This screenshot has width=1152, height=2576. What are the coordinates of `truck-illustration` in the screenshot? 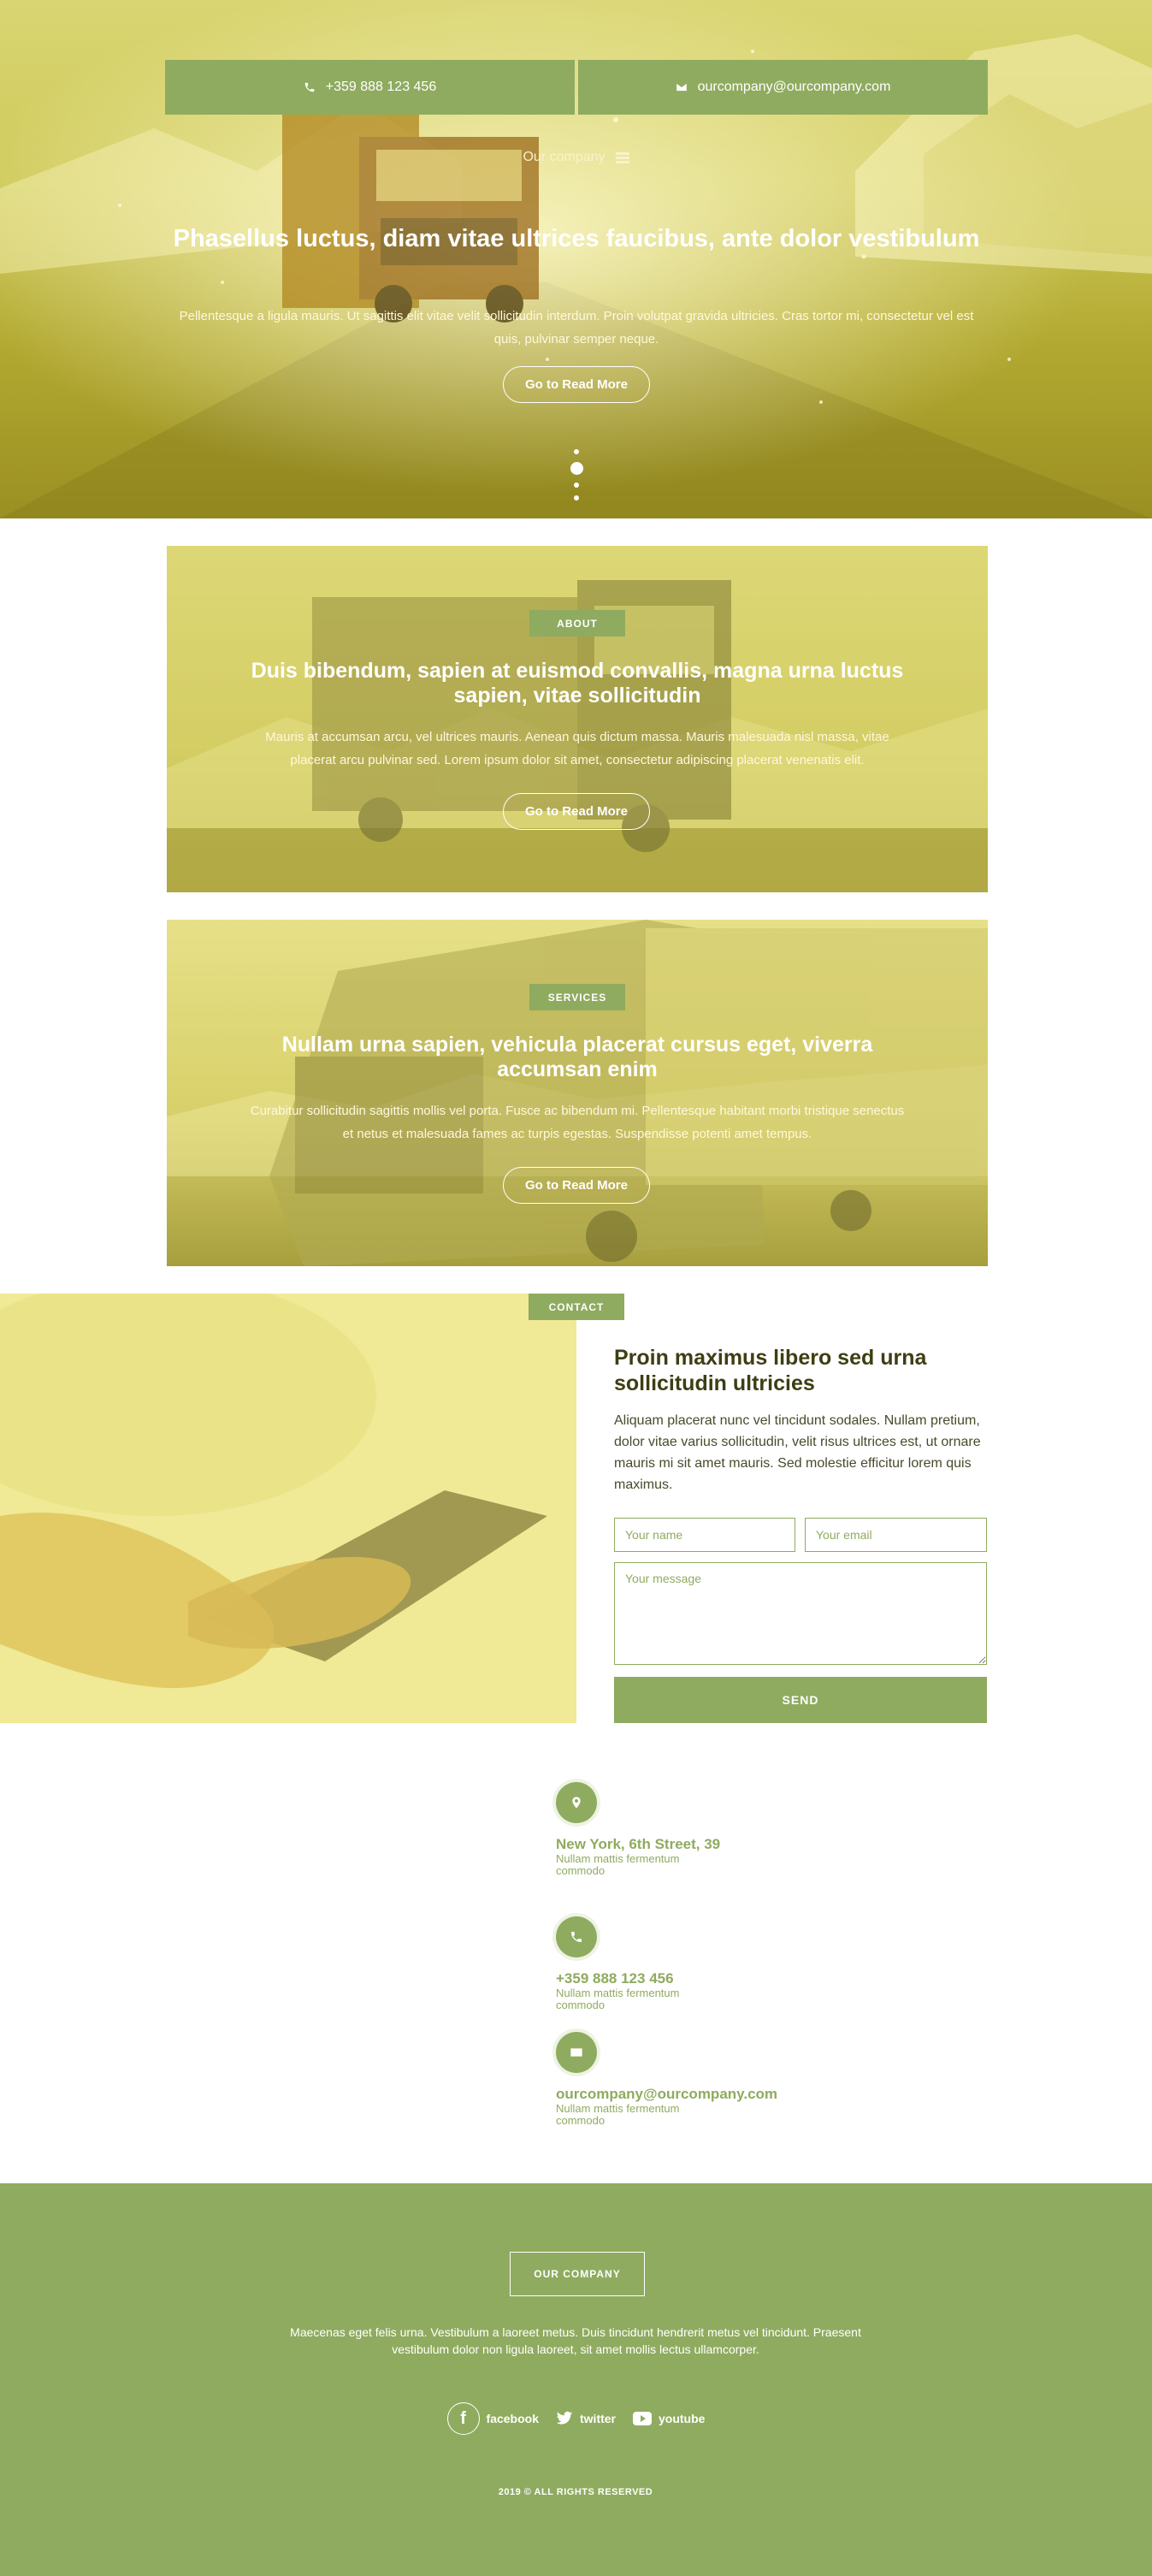 It's located at (410, 217).